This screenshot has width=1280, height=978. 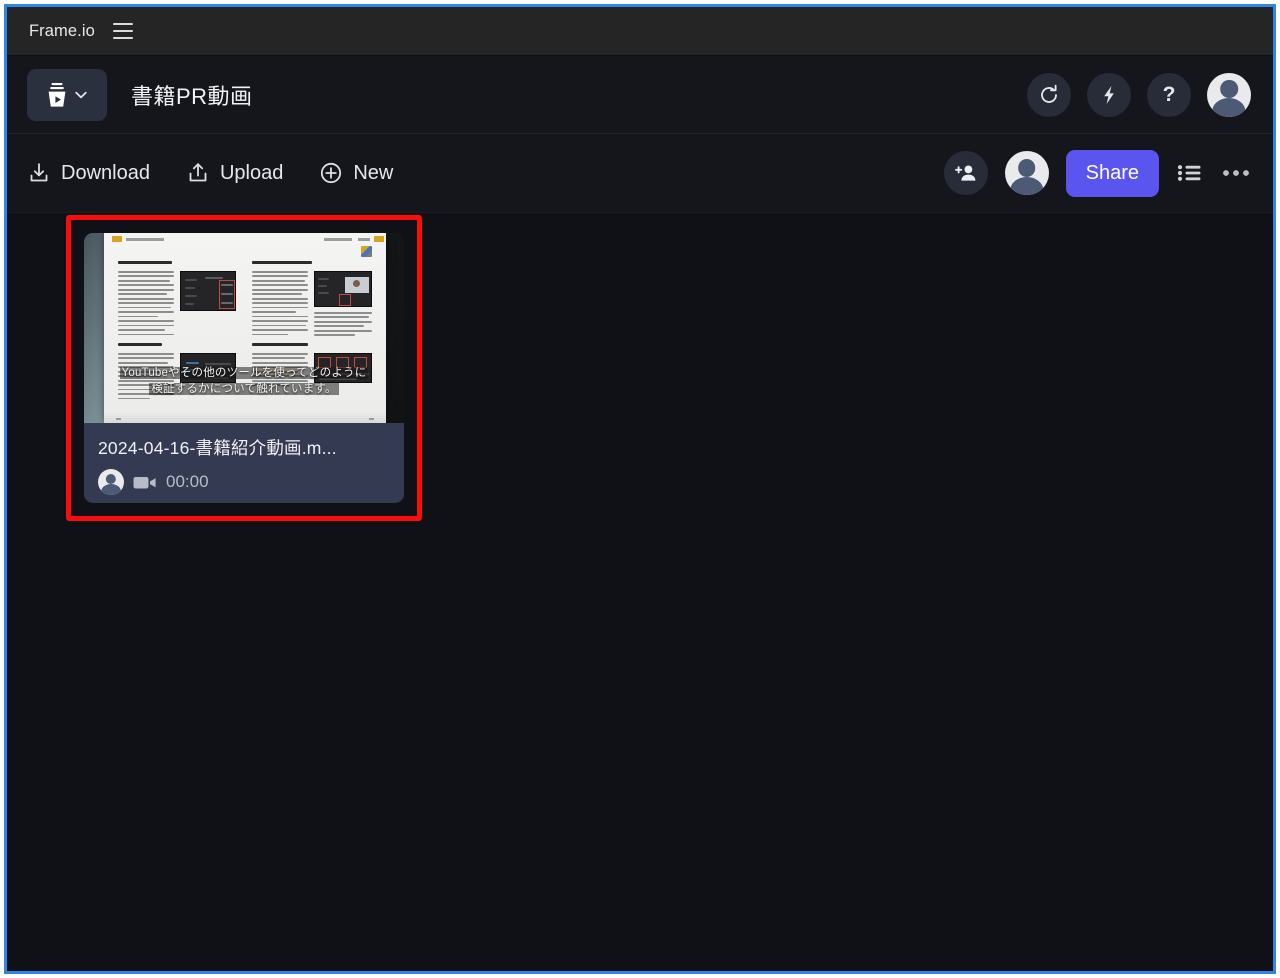 I want to click on help-button: ?, so click(x=1169, y=94).